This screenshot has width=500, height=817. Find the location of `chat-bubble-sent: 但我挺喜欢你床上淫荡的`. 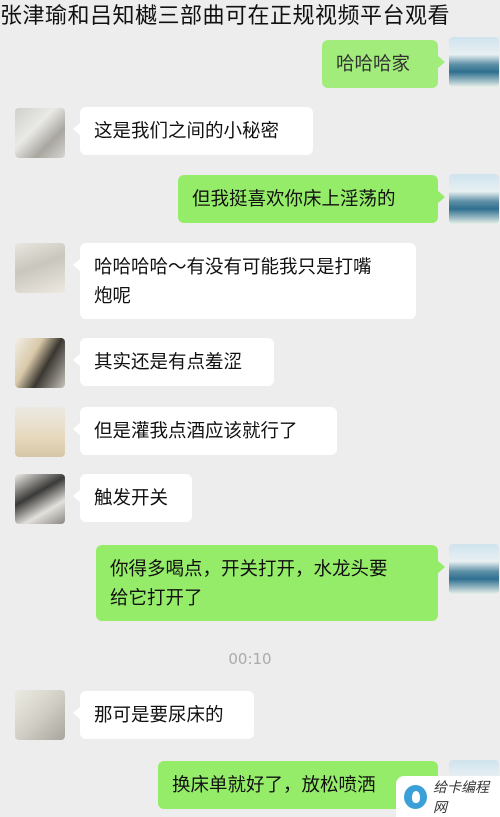

chat-bubble-sent: 但我挺喜欢你床上淫荡的 is located at coordinates (311, 199).